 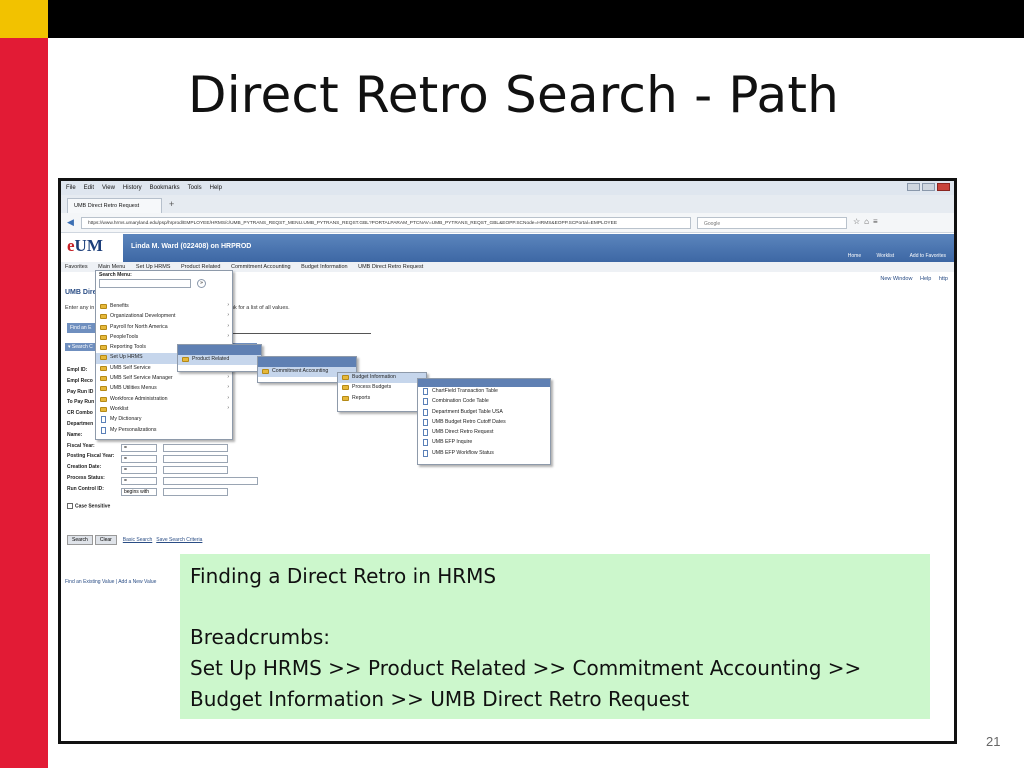 What do you see at coordinates (114, 205) in the screenshot?
I see `browser-tab: UMB Direct Retro Request` at bounding box center [114, 205].